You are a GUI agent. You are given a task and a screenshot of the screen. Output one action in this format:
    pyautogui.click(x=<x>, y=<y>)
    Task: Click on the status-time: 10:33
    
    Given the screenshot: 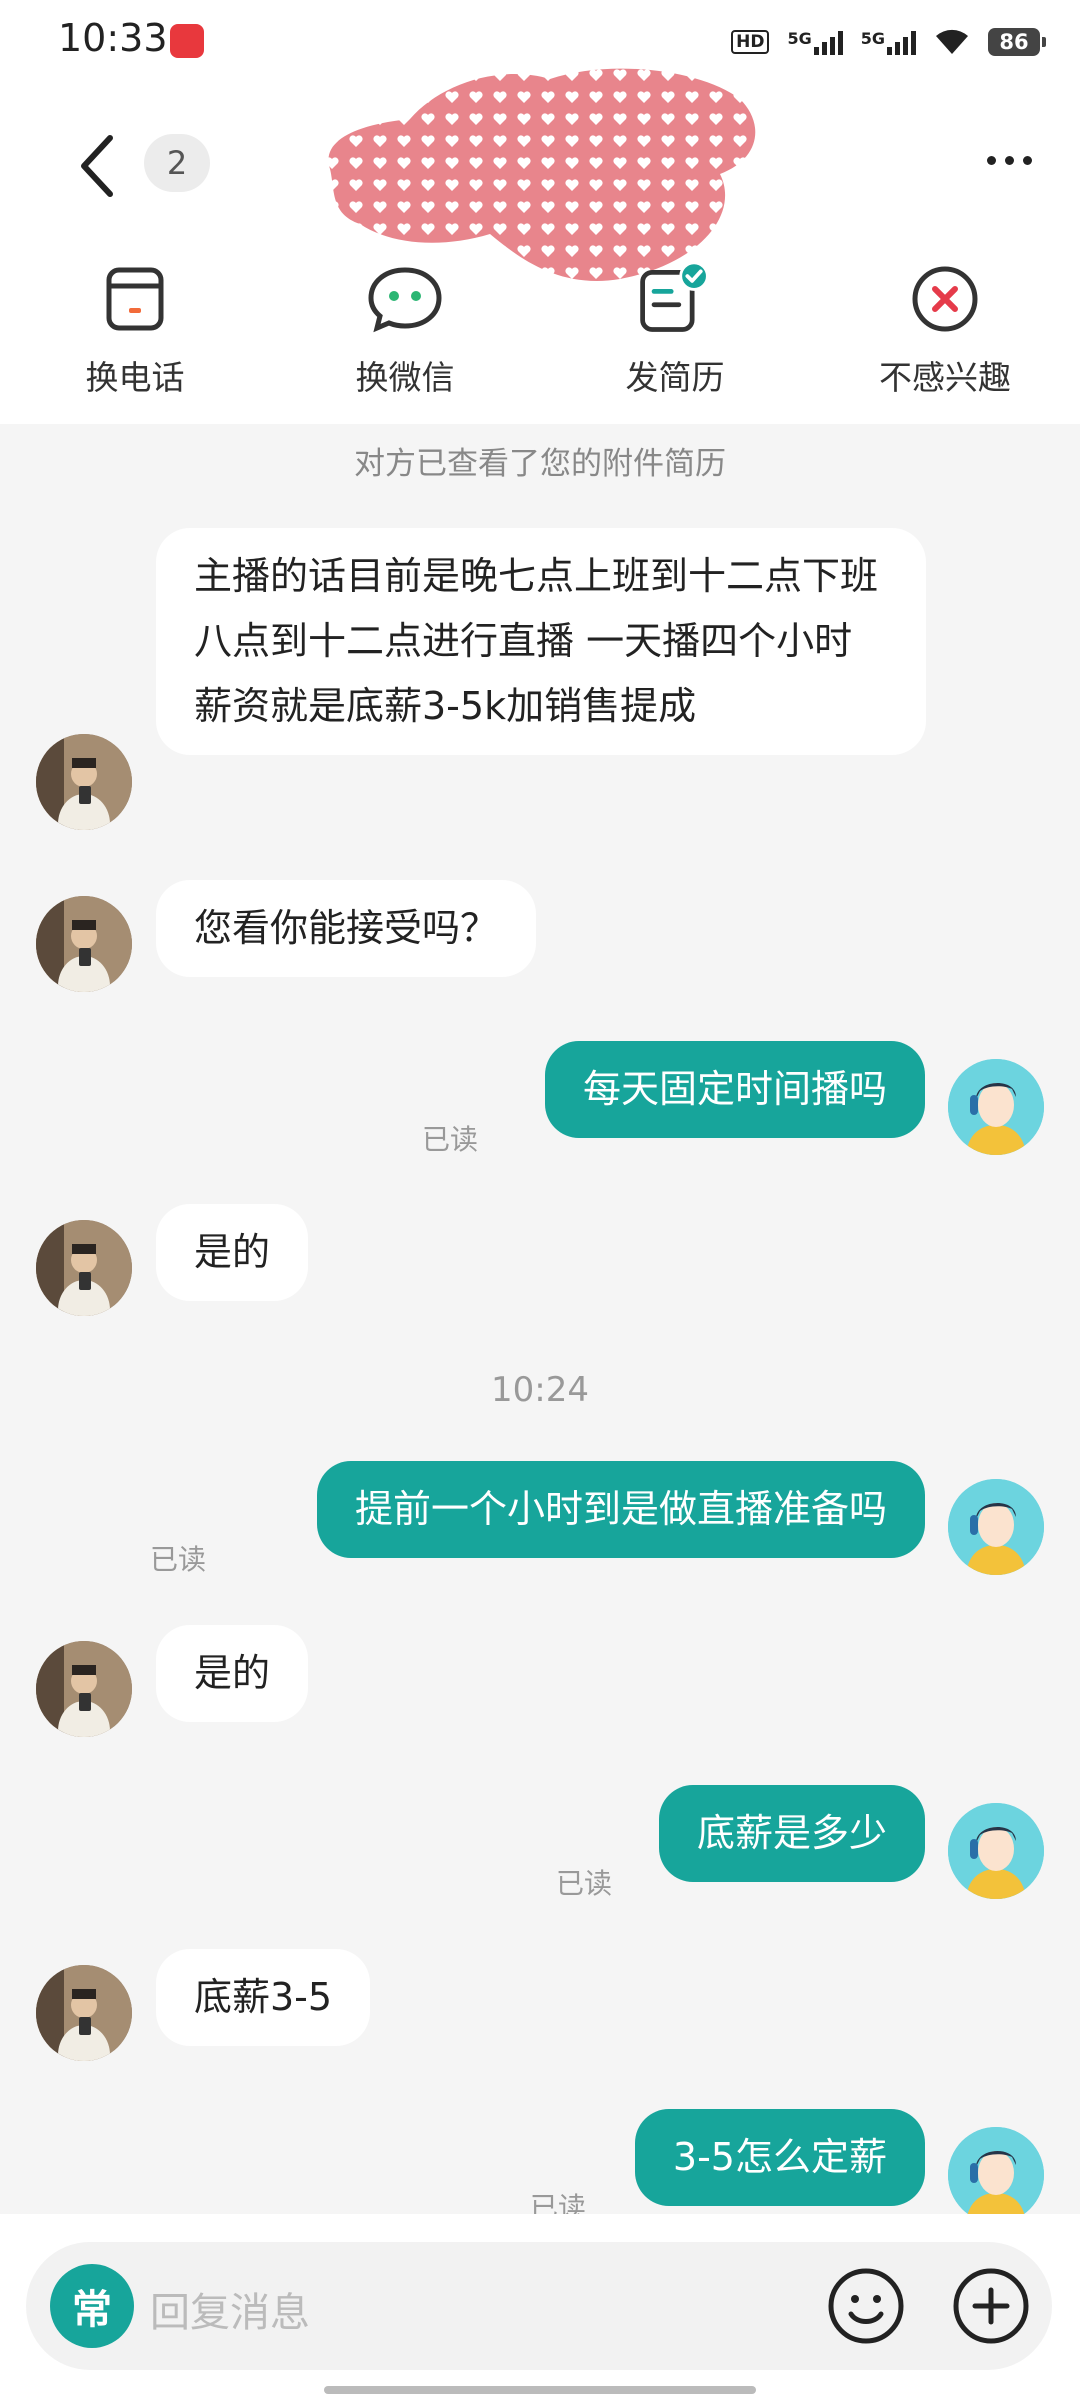 What is the action you would take?
    pyautogui.click(x=113, y=38)
    